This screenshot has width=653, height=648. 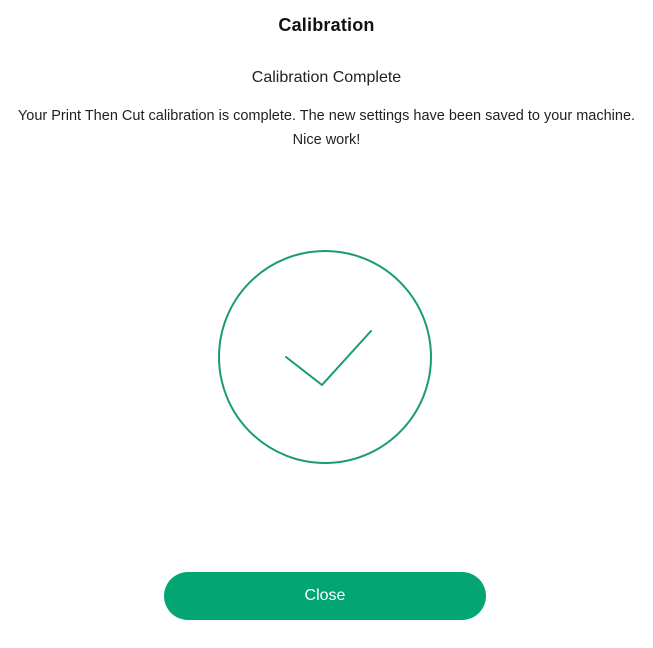 What do you see at coordinates (328, 358) in the screenshot?
I see `checkmark-icon` at bounding box center [328, 358].